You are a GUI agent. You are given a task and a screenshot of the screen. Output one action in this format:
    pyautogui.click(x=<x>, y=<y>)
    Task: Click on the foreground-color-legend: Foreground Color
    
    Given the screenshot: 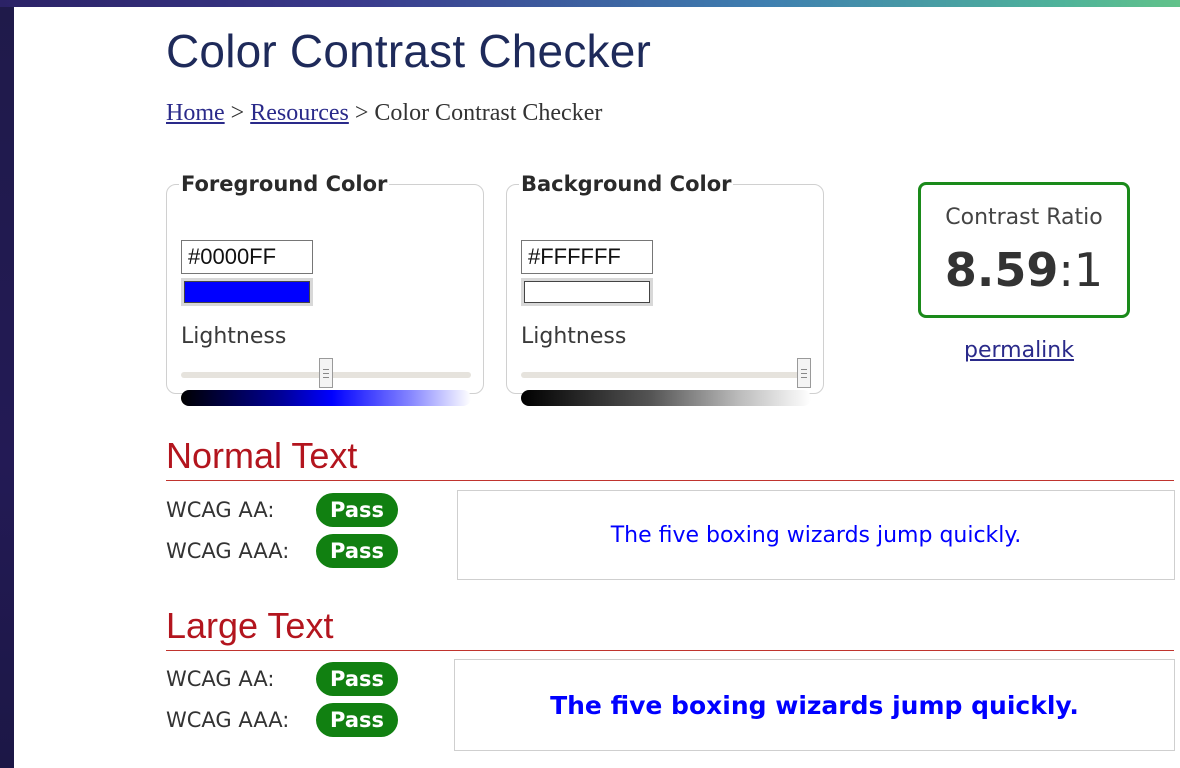 What is the action you would take?
    pyautogui.click(x=284, y=184)
    